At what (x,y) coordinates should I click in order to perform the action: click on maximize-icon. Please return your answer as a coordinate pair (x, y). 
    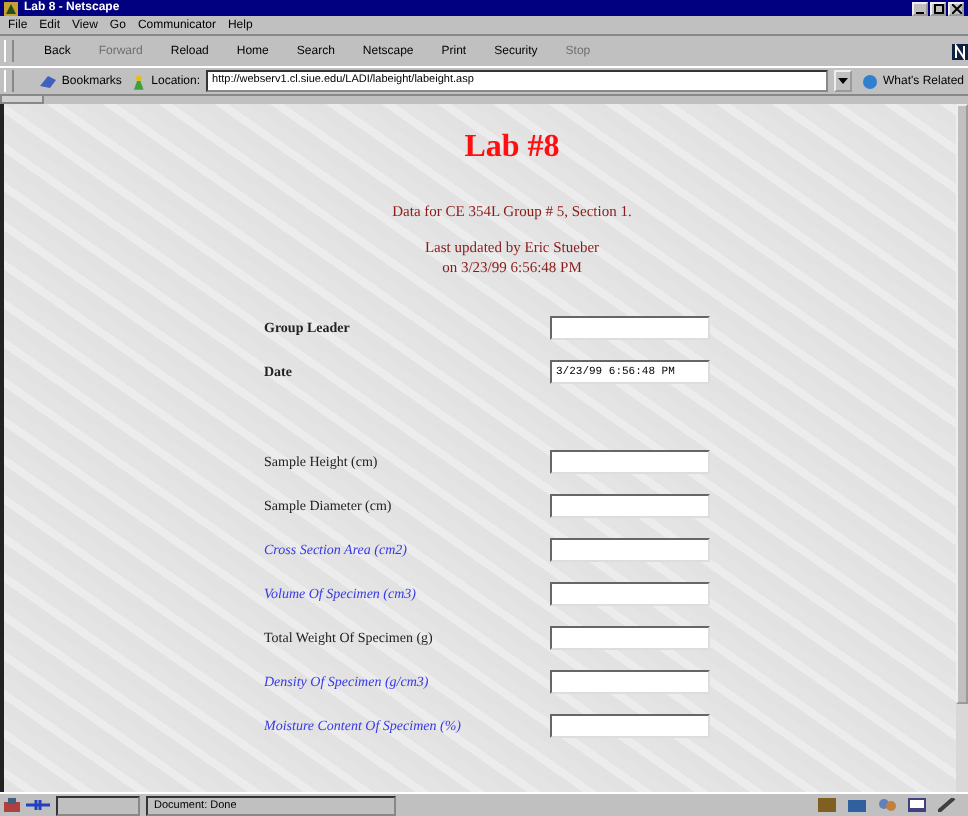
    Looking at the image, I should click on (938, 8).